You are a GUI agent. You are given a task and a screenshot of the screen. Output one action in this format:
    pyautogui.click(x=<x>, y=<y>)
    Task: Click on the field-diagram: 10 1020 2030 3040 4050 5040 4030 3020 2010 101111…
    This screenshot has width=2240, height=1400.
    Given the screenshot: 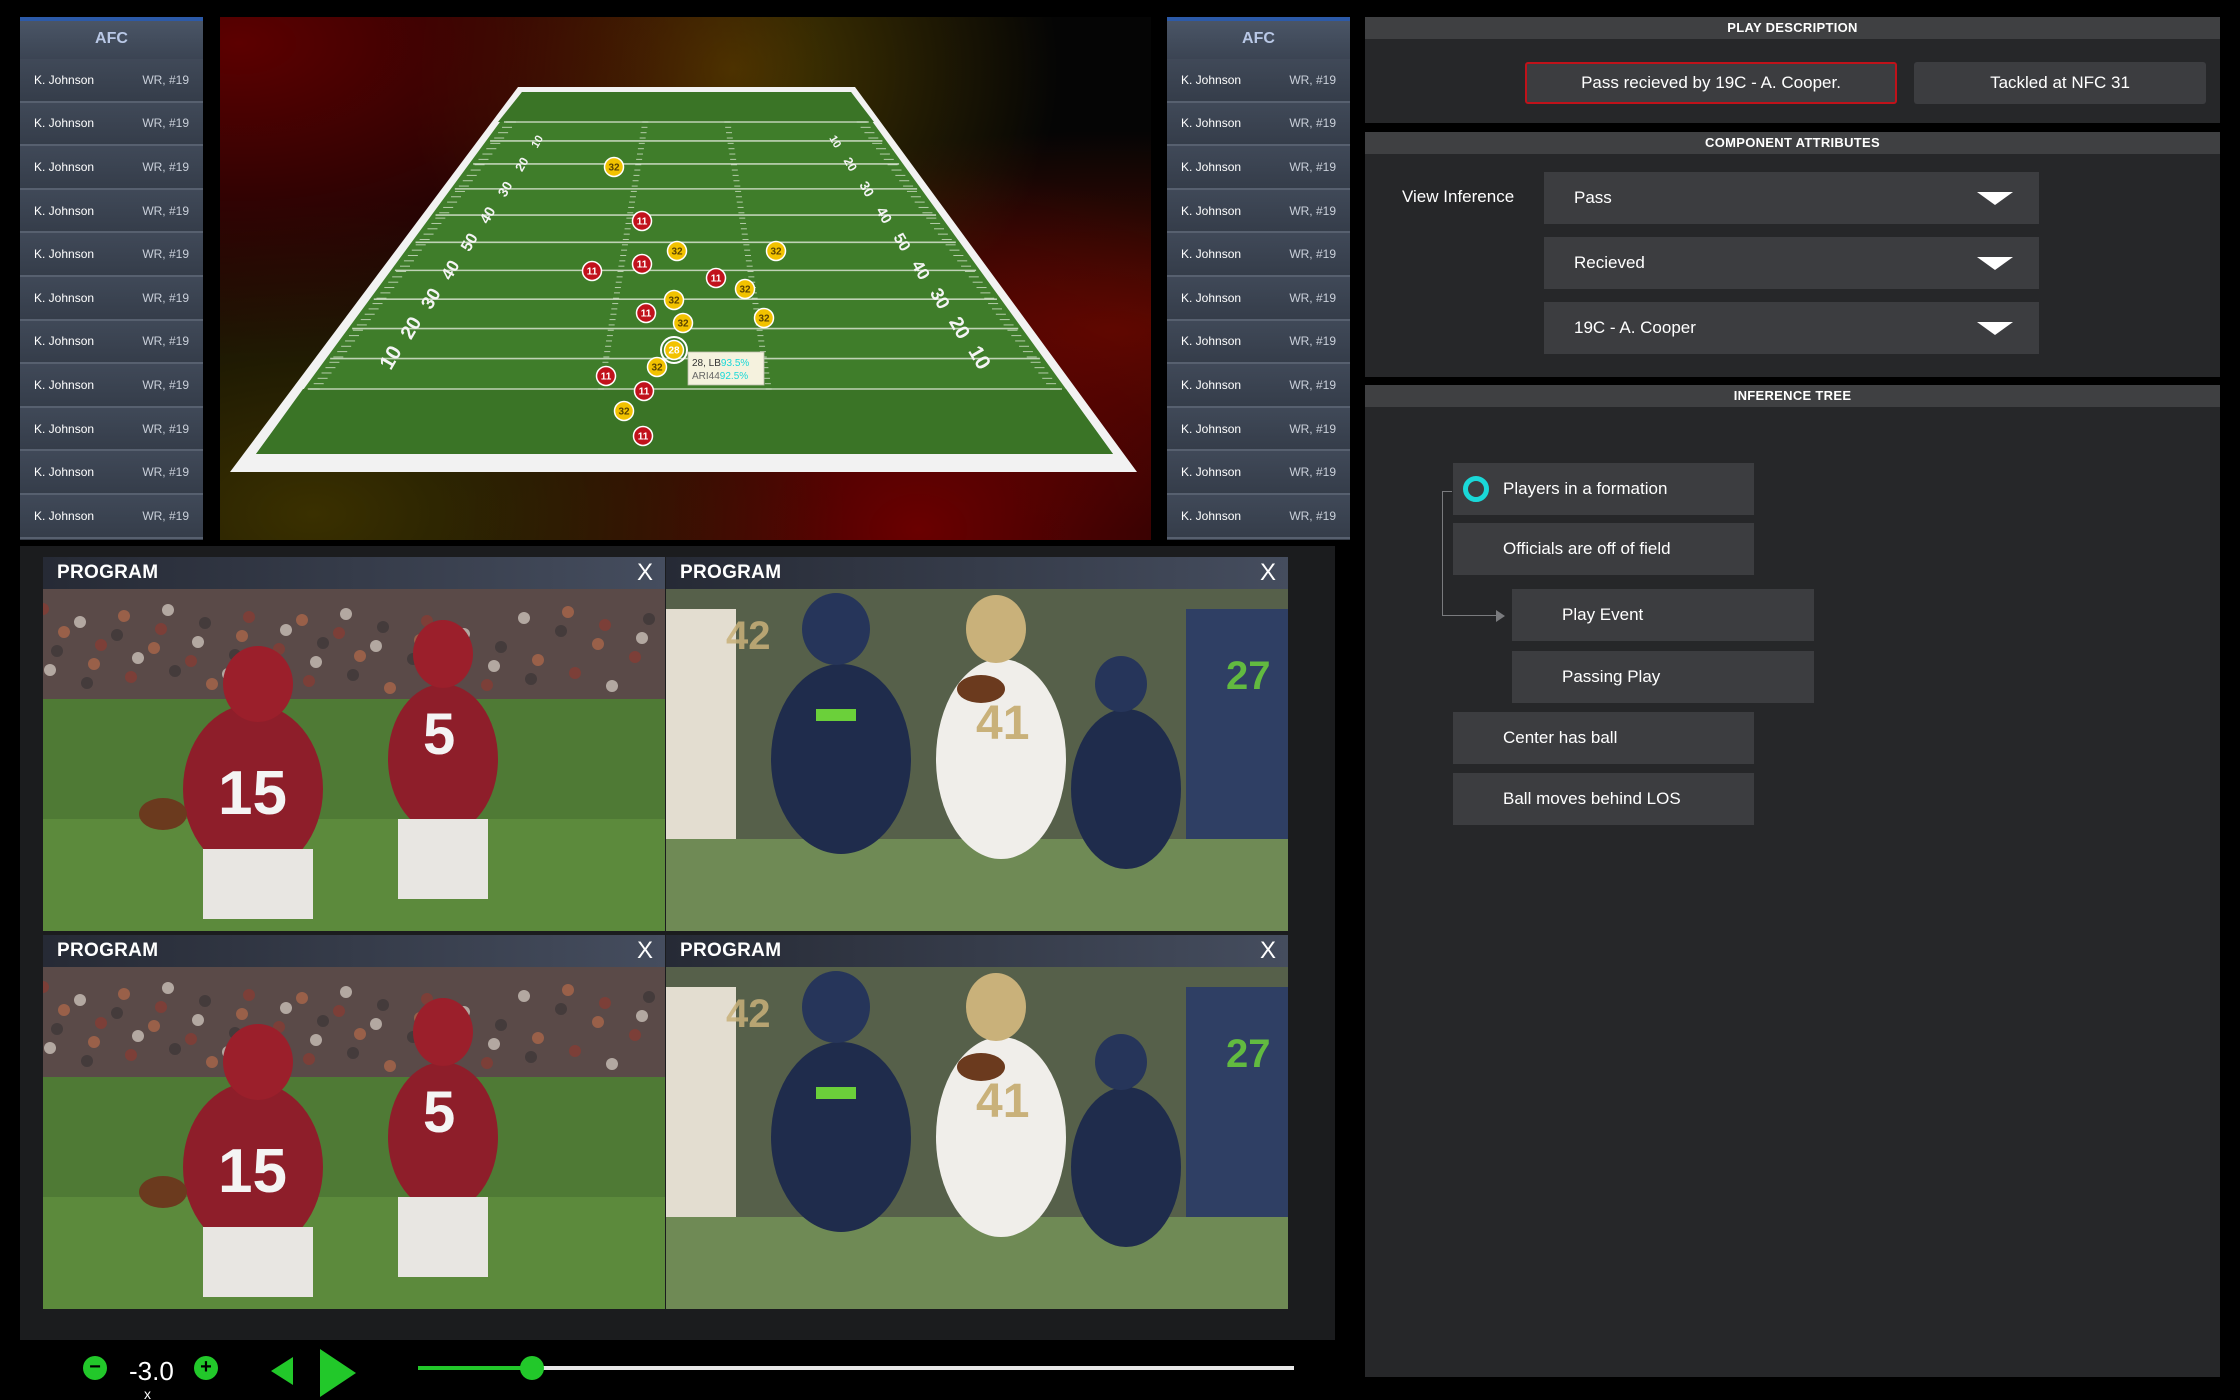 What is the action you would take?
    pyautogui.click(x=683, y=279)
    